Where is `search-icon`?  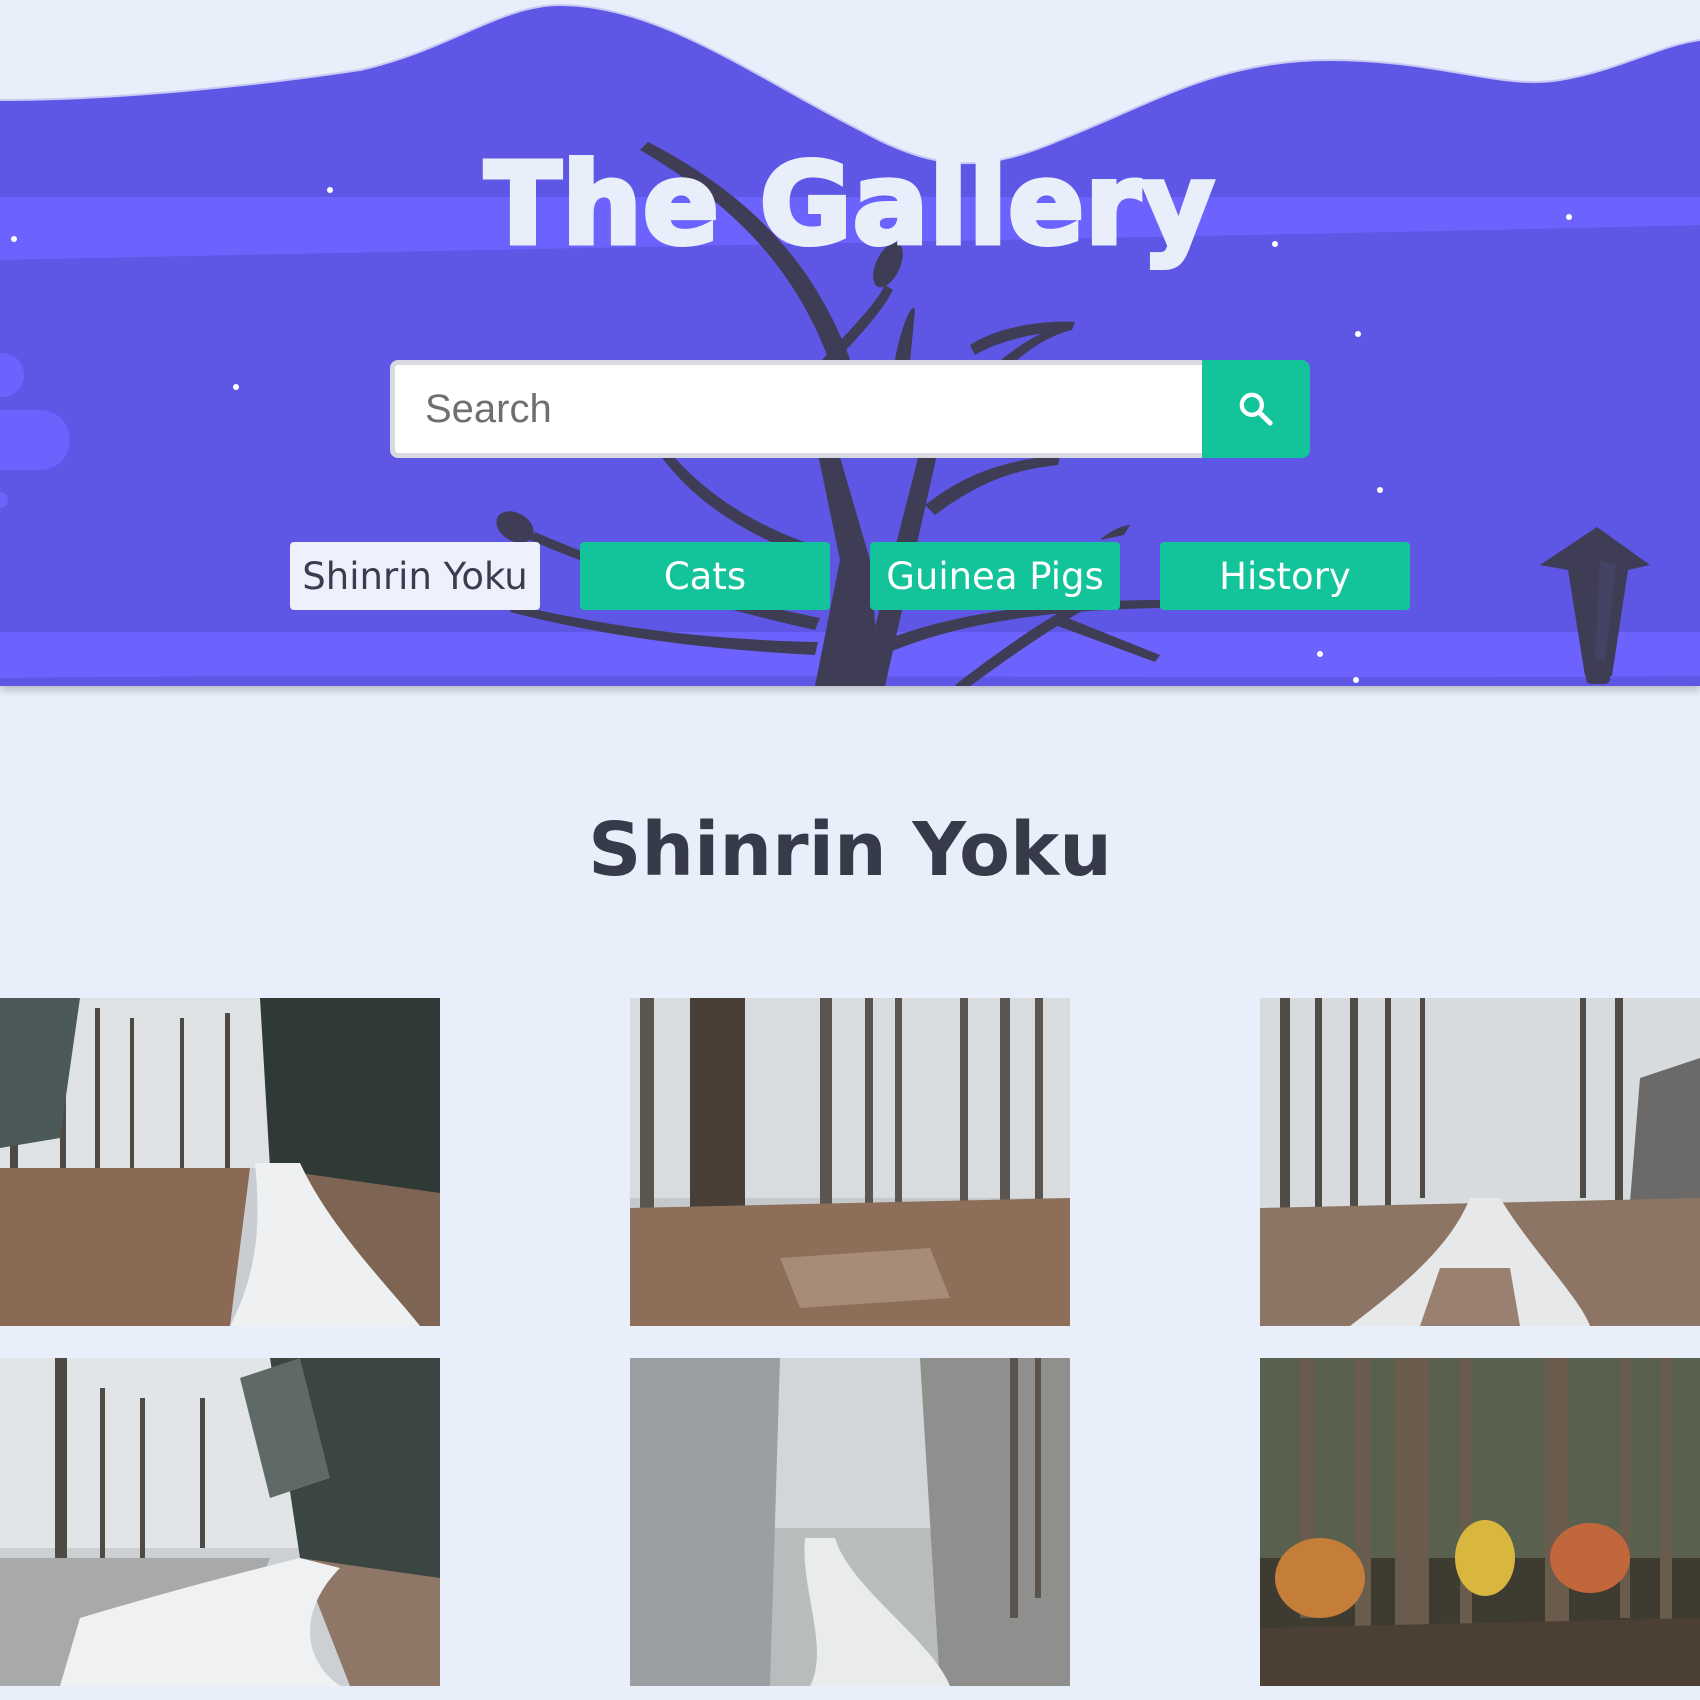 search-icon is located at coordinates (1256, 409).